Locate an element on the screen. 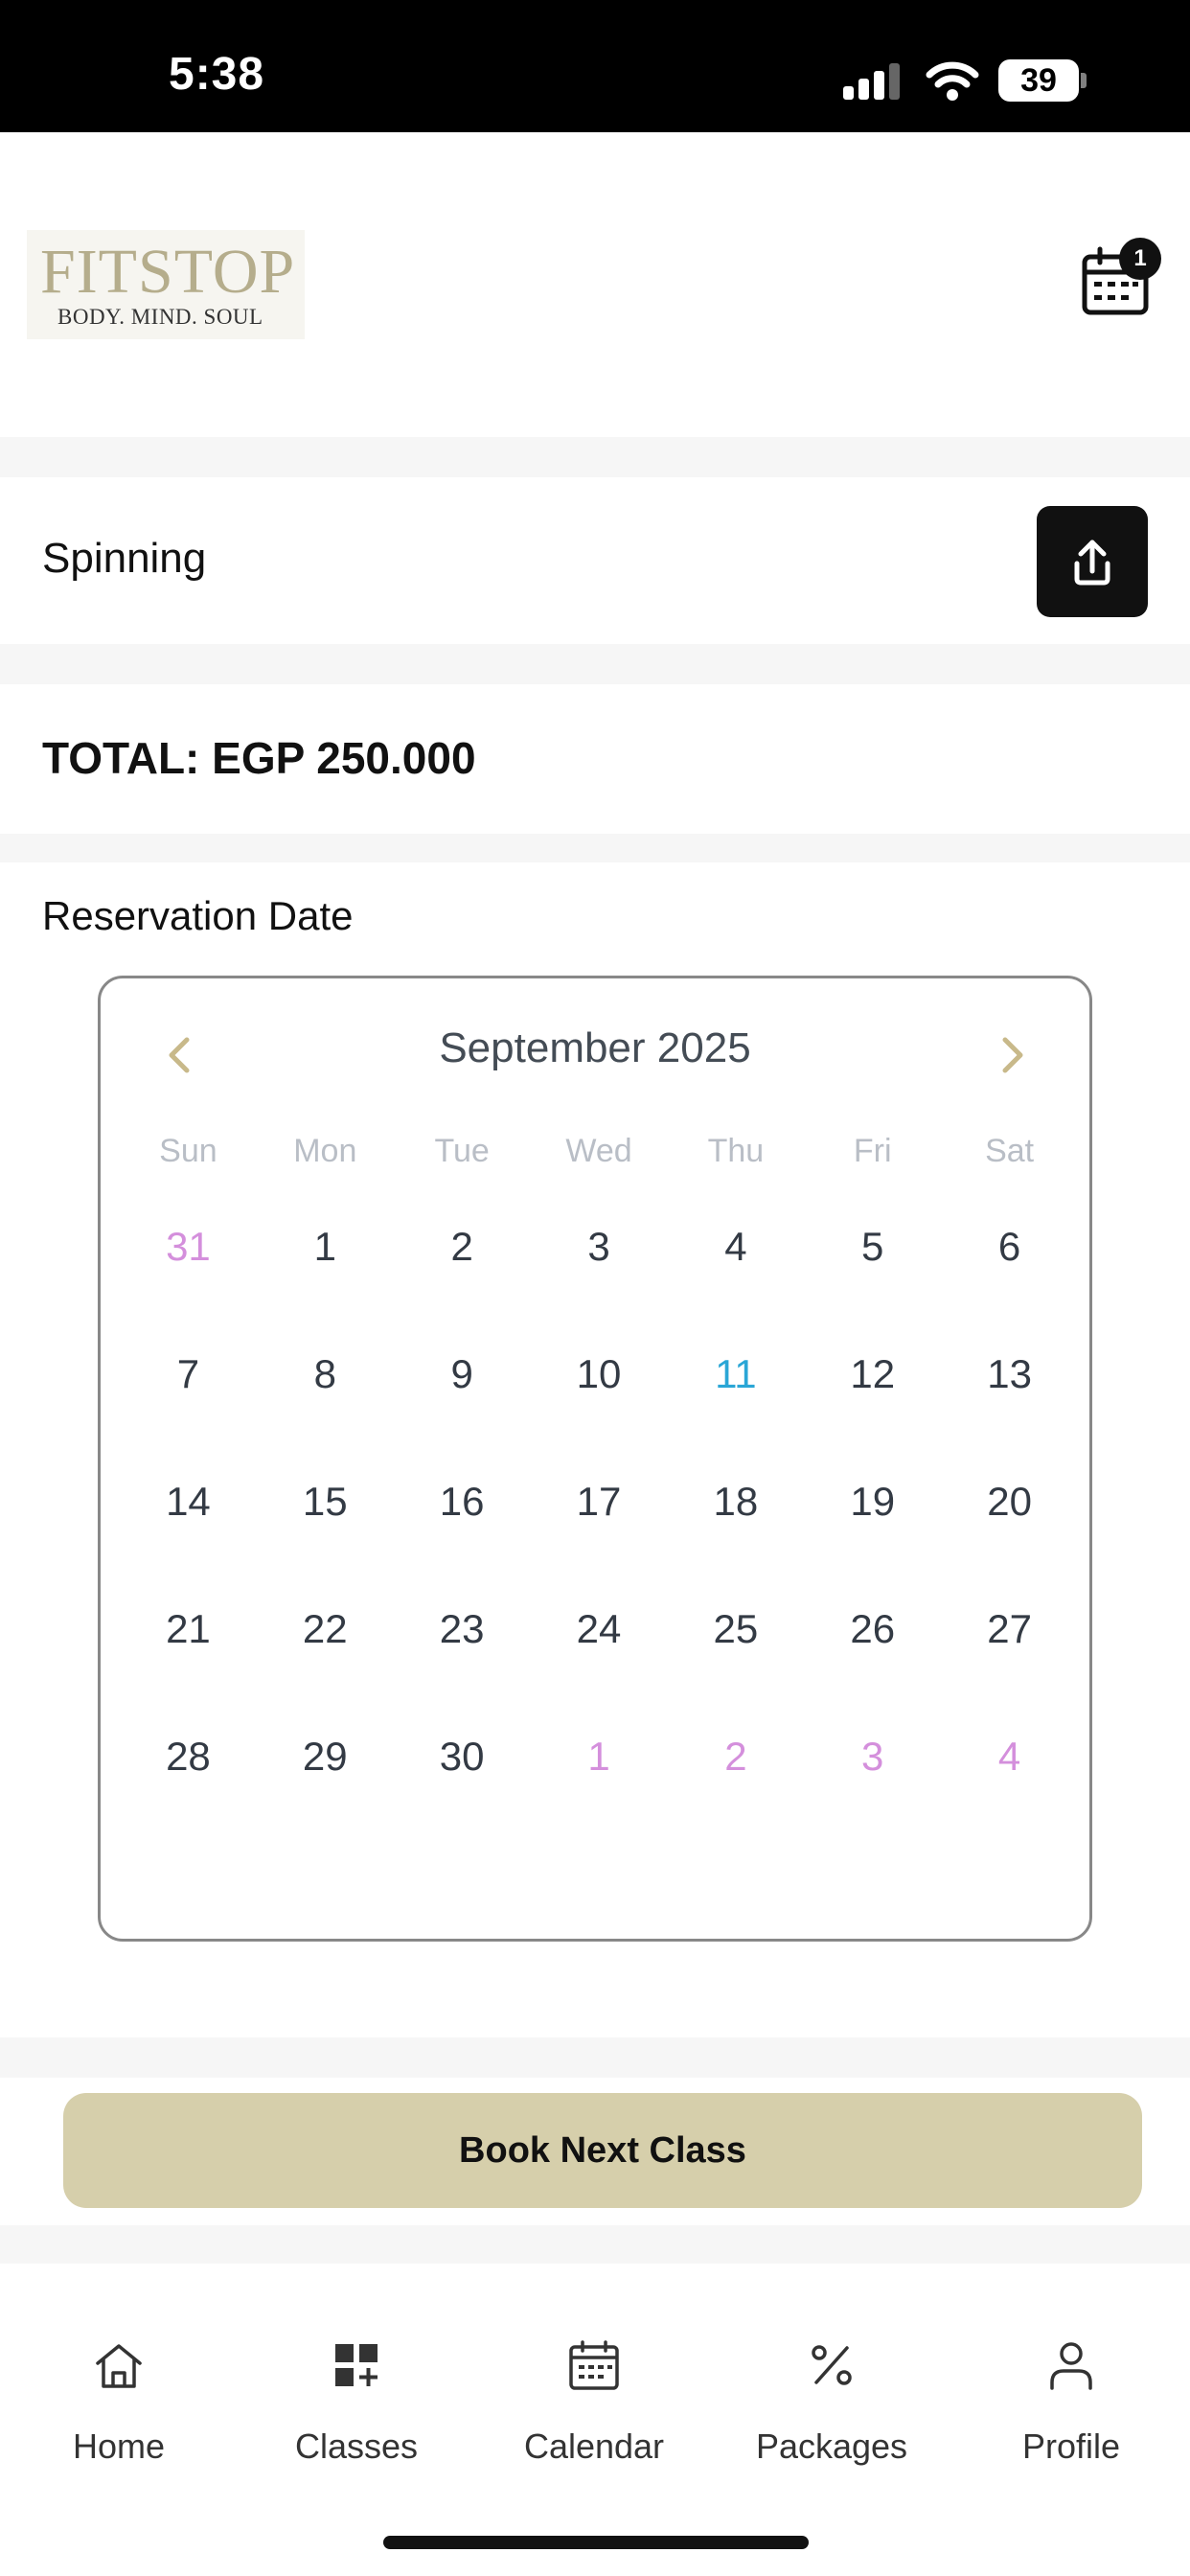 This screenshot has height=2576, width=1190. week-row: 21 22 23 24 25 26 27 is located at coordinates (599, 1645).